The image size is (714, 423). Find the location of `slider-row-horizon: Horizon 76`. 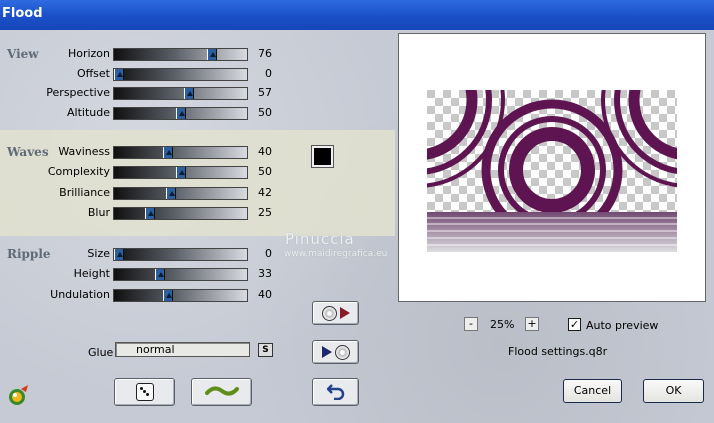

slider-row-horizon: Horizon 76 is located at coordinates (145, 54).